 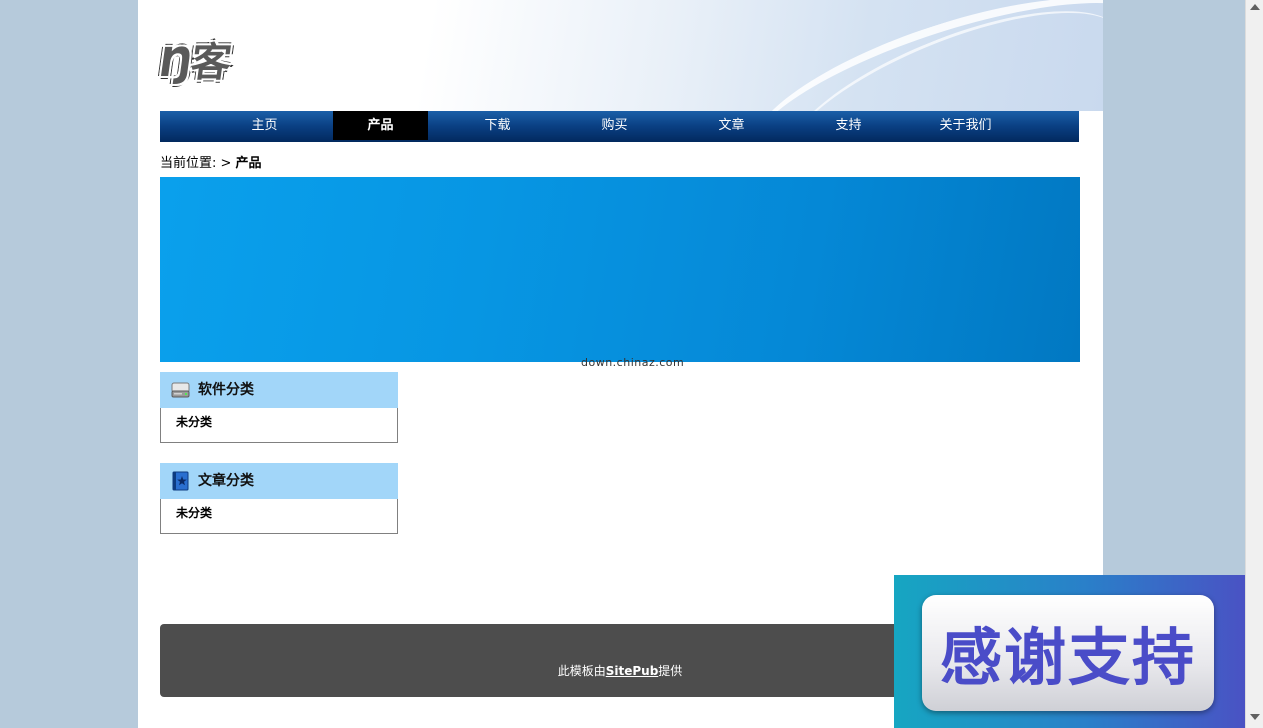 What do you see at coordinates (497, 125) in the screenshot?
I see `nav-item-download: 下载` at bounding box center [497, 125].